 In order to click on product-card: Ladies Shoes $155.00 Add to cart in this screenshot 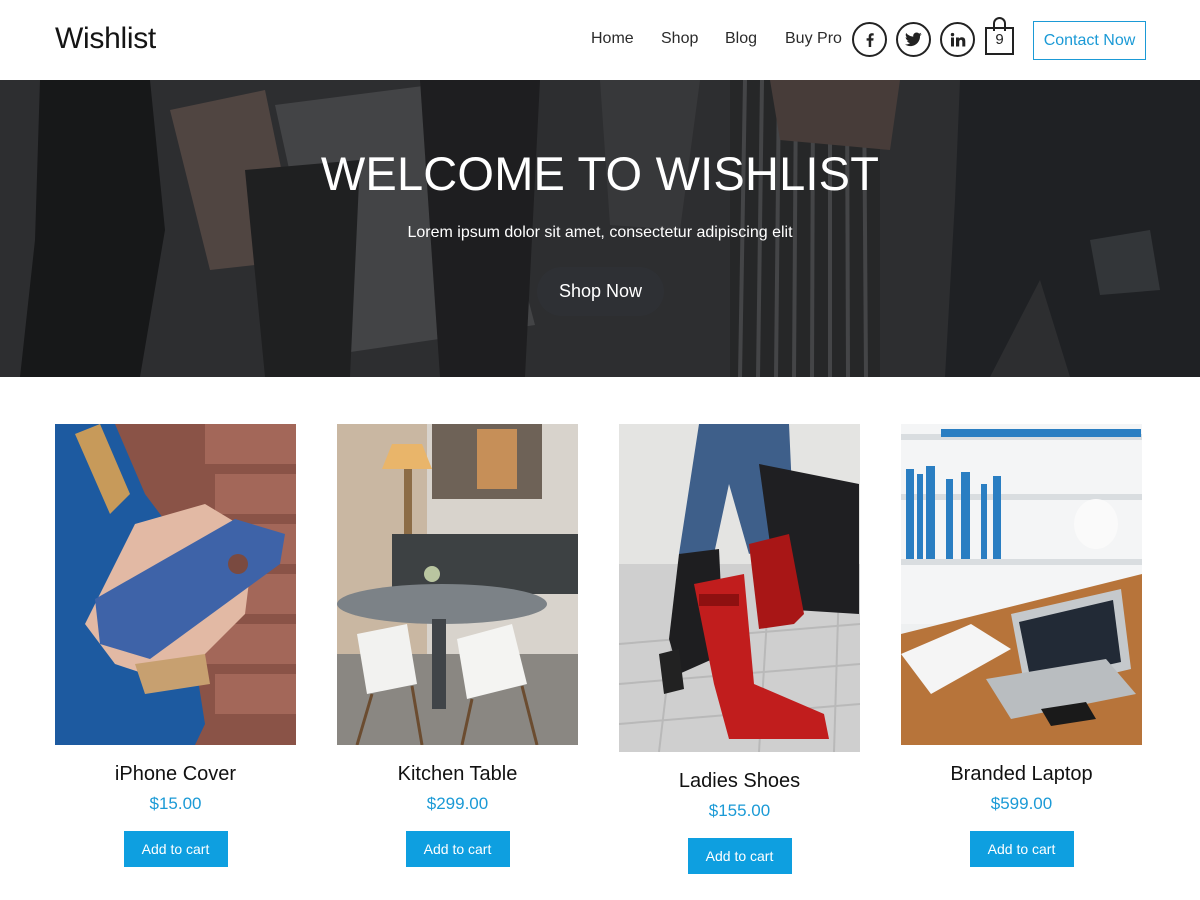, I will do `click(739, 649)`.